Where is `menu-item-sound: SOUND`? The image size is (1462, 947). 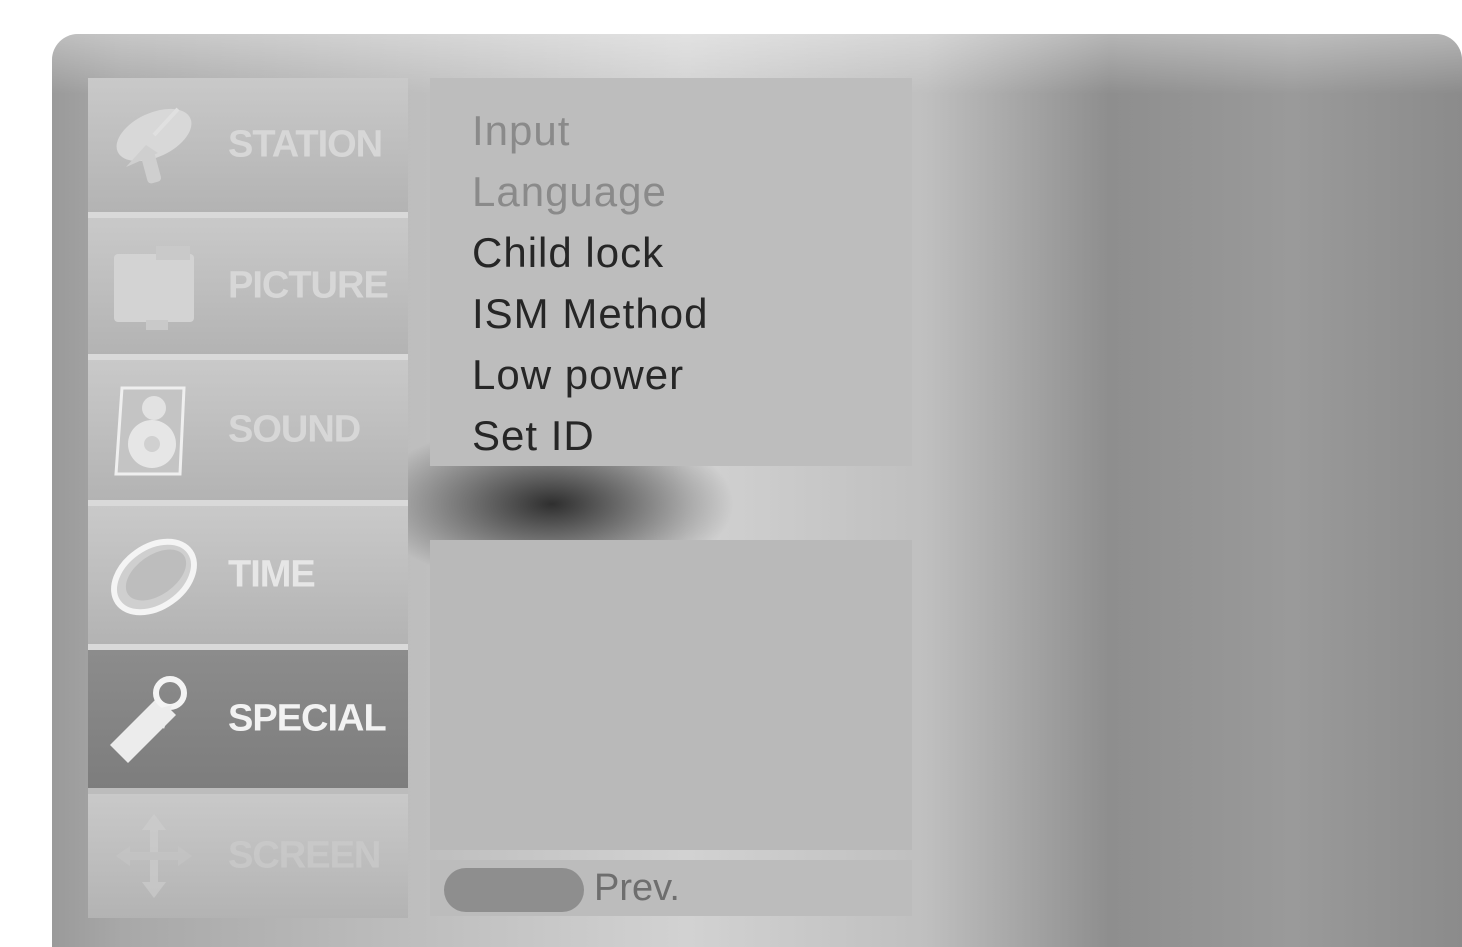
menu-item-sound: SOUND is located at coordinates (248, 433).